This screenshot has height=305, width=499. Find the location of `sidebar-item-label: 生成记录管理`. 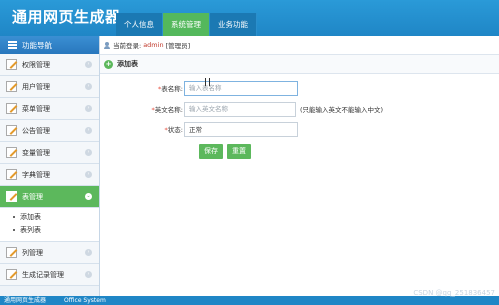

sidebar-item-label: 生成记录管理 is located at coordinates (43, 274).